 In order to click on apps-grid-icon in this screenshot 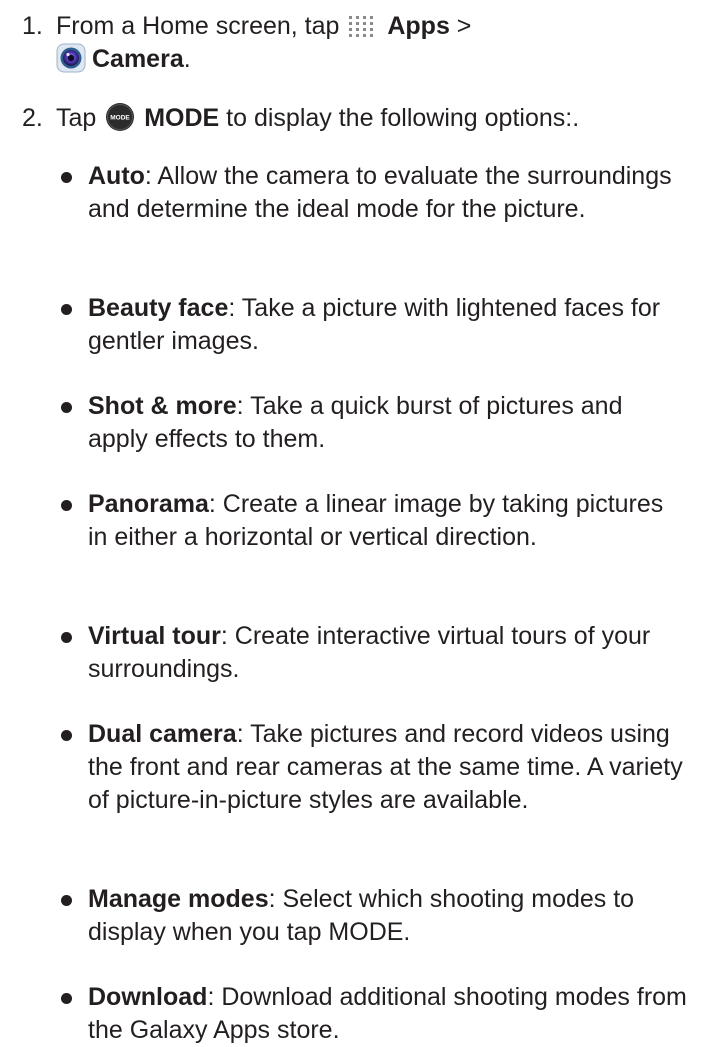, I will do `click(361, 26)`.